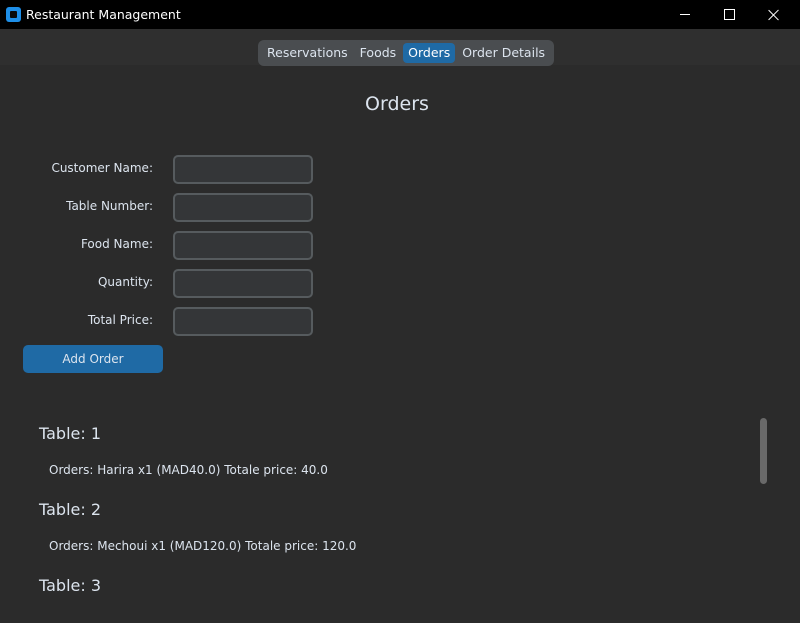 The image size is (800, 623). I want to click on table-heading: Table: 1, so click(70, 433).